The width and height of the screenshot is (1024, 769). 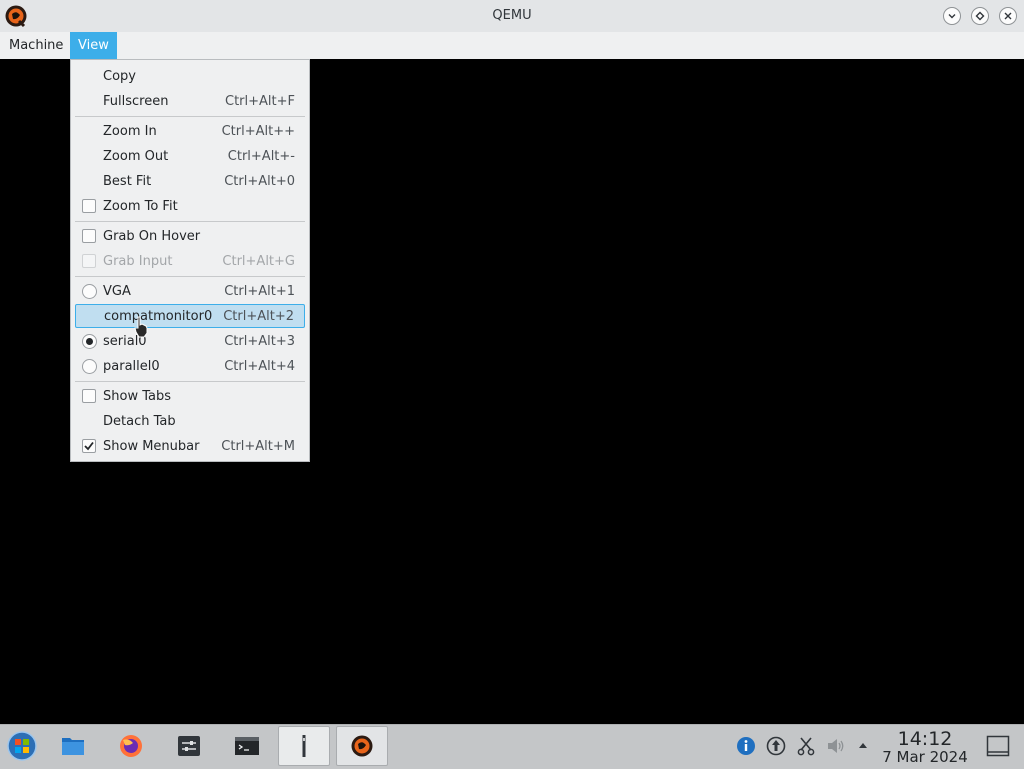 I want to click on info-tray, so click(x=746, y=746).